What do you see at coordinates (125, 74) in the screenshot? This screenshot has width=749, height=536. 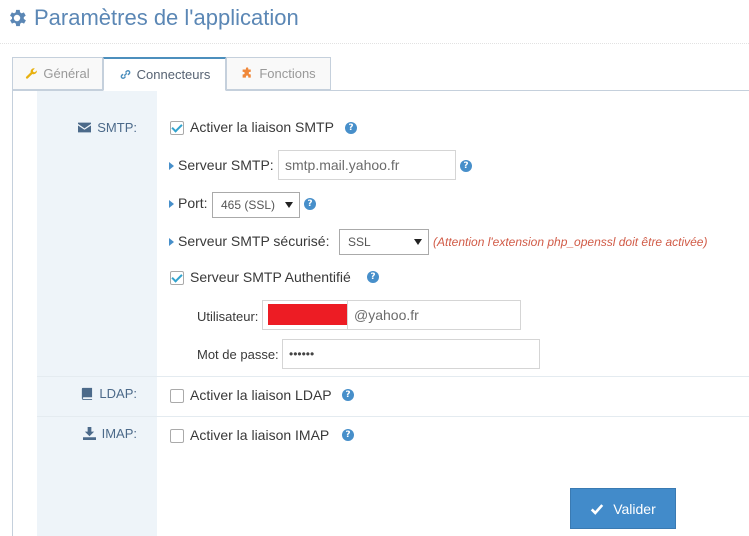 I see `link-icon` at bounding box center [125, 74].